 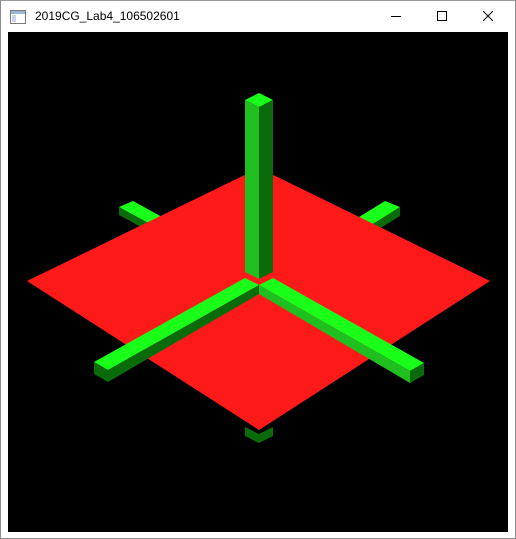 I want to click on maximize-button, so click(x=442, y=16).